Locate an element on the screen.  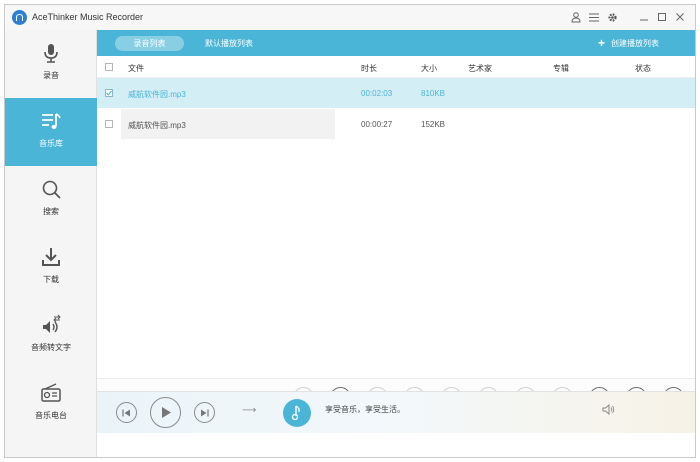
audio-to-text-icon is located at coordinates (52, 323).